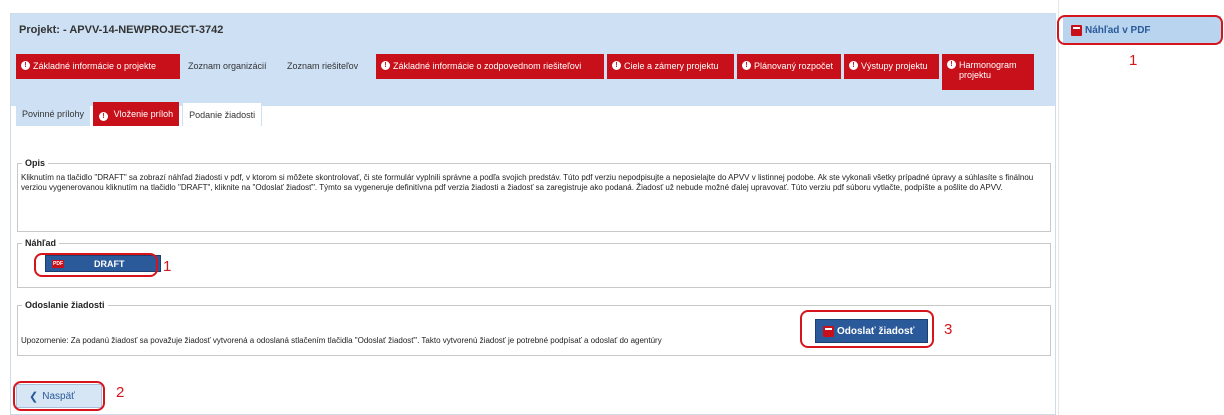 This screenshot has width=1224, height=415. I want to click on back-label: Naspäť, so click(58, 396).